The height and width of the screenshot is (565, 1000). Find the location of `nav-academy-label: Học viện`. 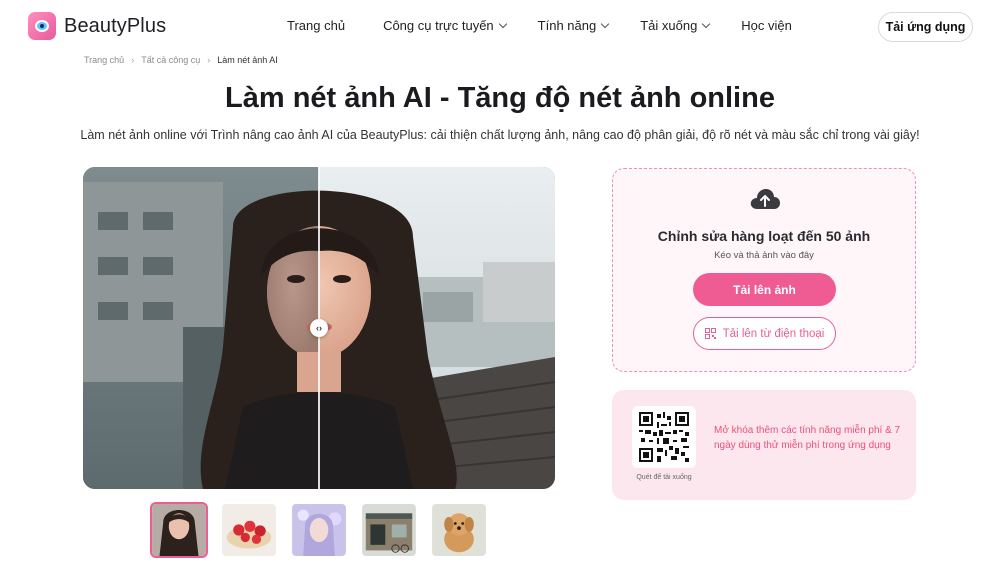

nav-academy-label: Học viện is located at coordinates (766, 25).